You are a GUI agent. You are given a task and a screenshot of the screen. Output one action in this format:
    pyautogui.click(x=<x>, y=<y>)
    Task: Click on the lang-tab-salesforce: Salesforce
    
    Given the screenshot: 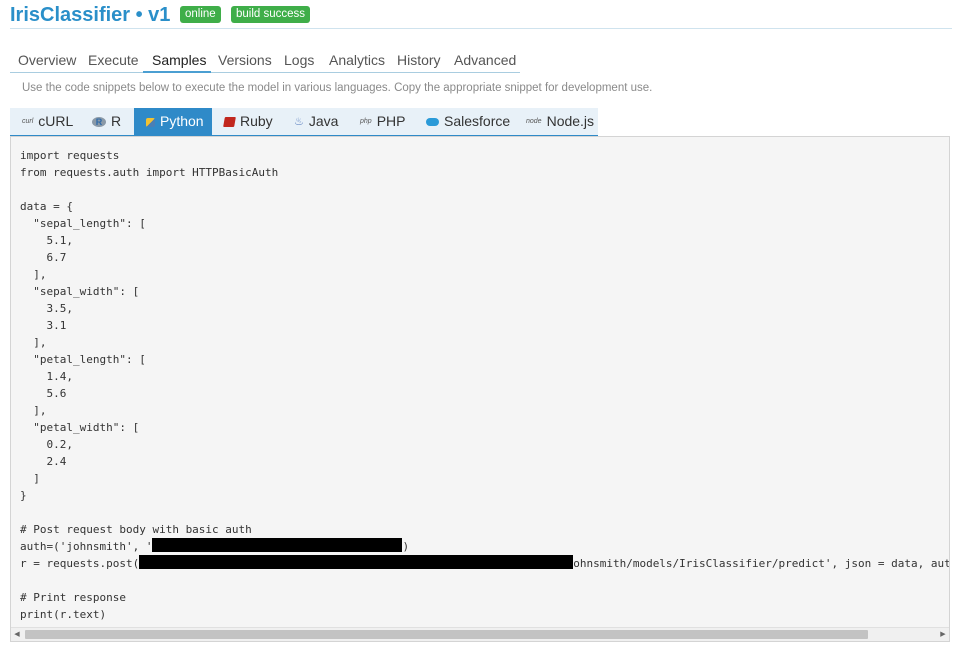 What is the action you would take?
    pyautogui.click(x=468, y=121)
    